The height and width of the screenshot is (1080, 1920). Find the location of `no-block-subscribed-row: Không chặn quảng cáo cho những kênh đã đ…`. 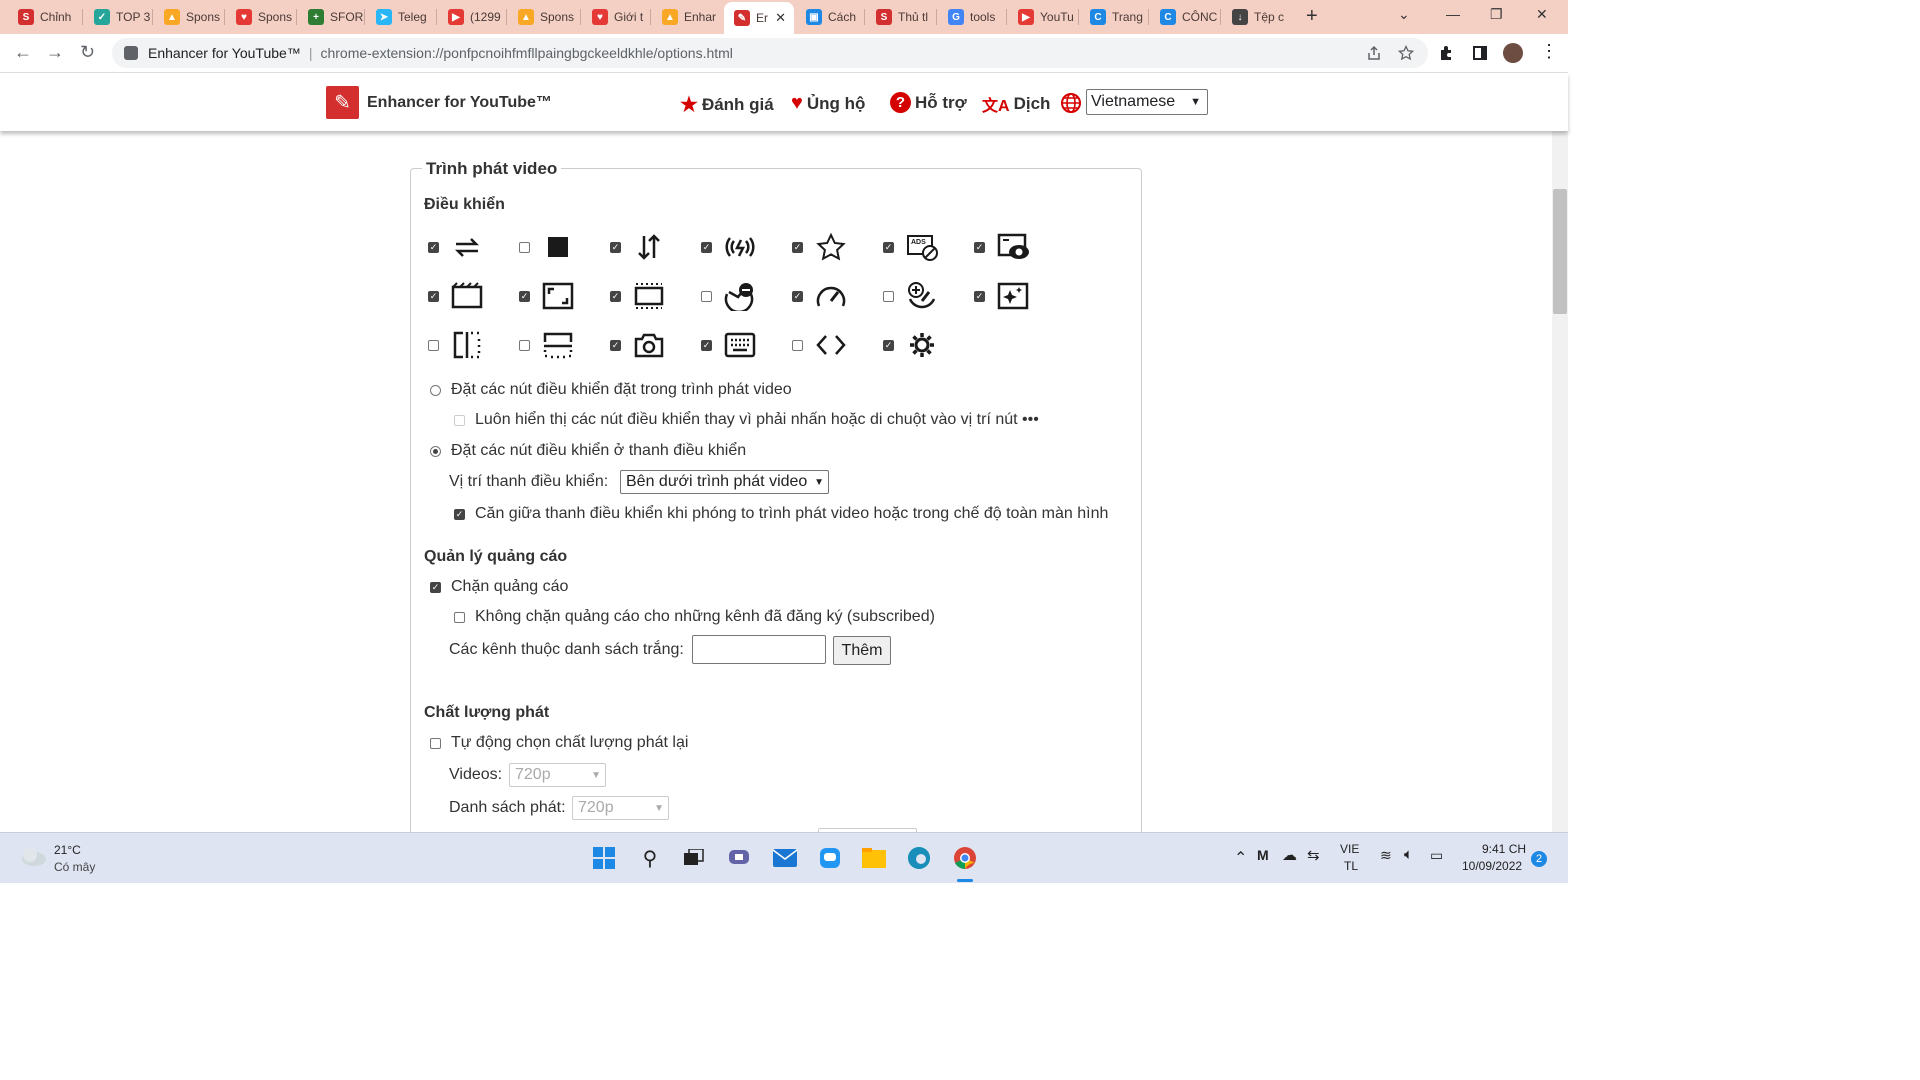

no-block-subscribed-row: Không chặn quảng cáo cho những kênh đã đ… is located at coordinates (694, 617).